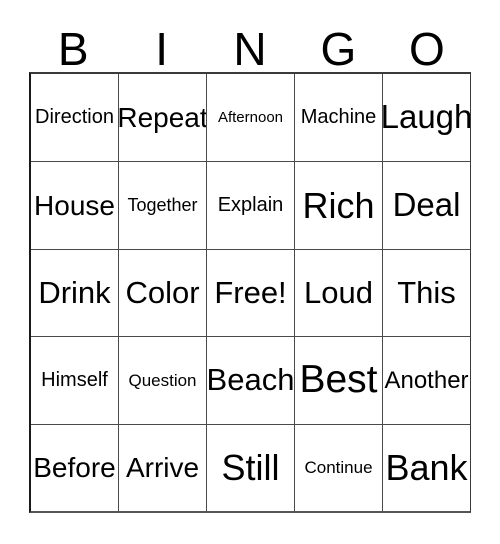 Image resolution: width=500 pixels, height=544 pixels. I want to click on bingo-cell: Best, so click(338, 380).